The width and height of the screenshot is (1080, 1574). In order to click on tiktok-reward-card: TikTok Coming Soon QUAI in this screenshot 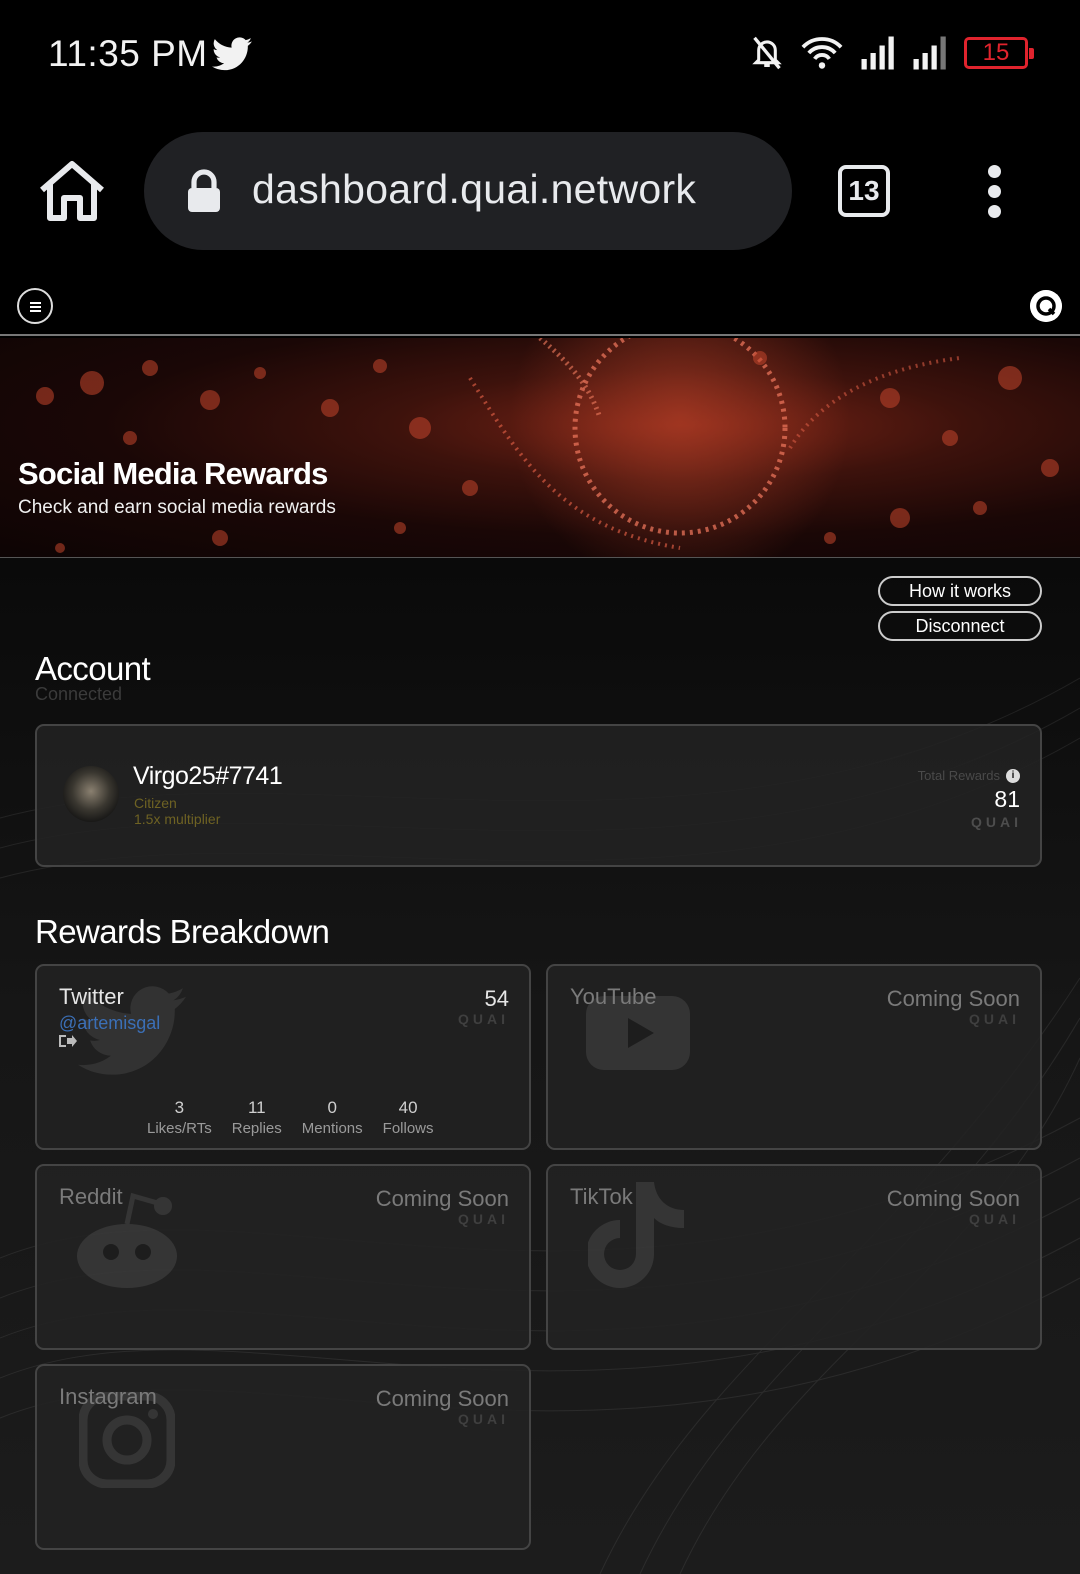, I will do `click(794, 1257)`.